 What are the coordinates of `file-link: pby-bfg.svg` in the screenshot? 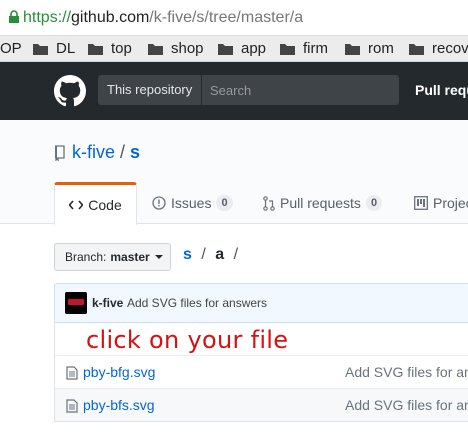 It's located at (119, 372).